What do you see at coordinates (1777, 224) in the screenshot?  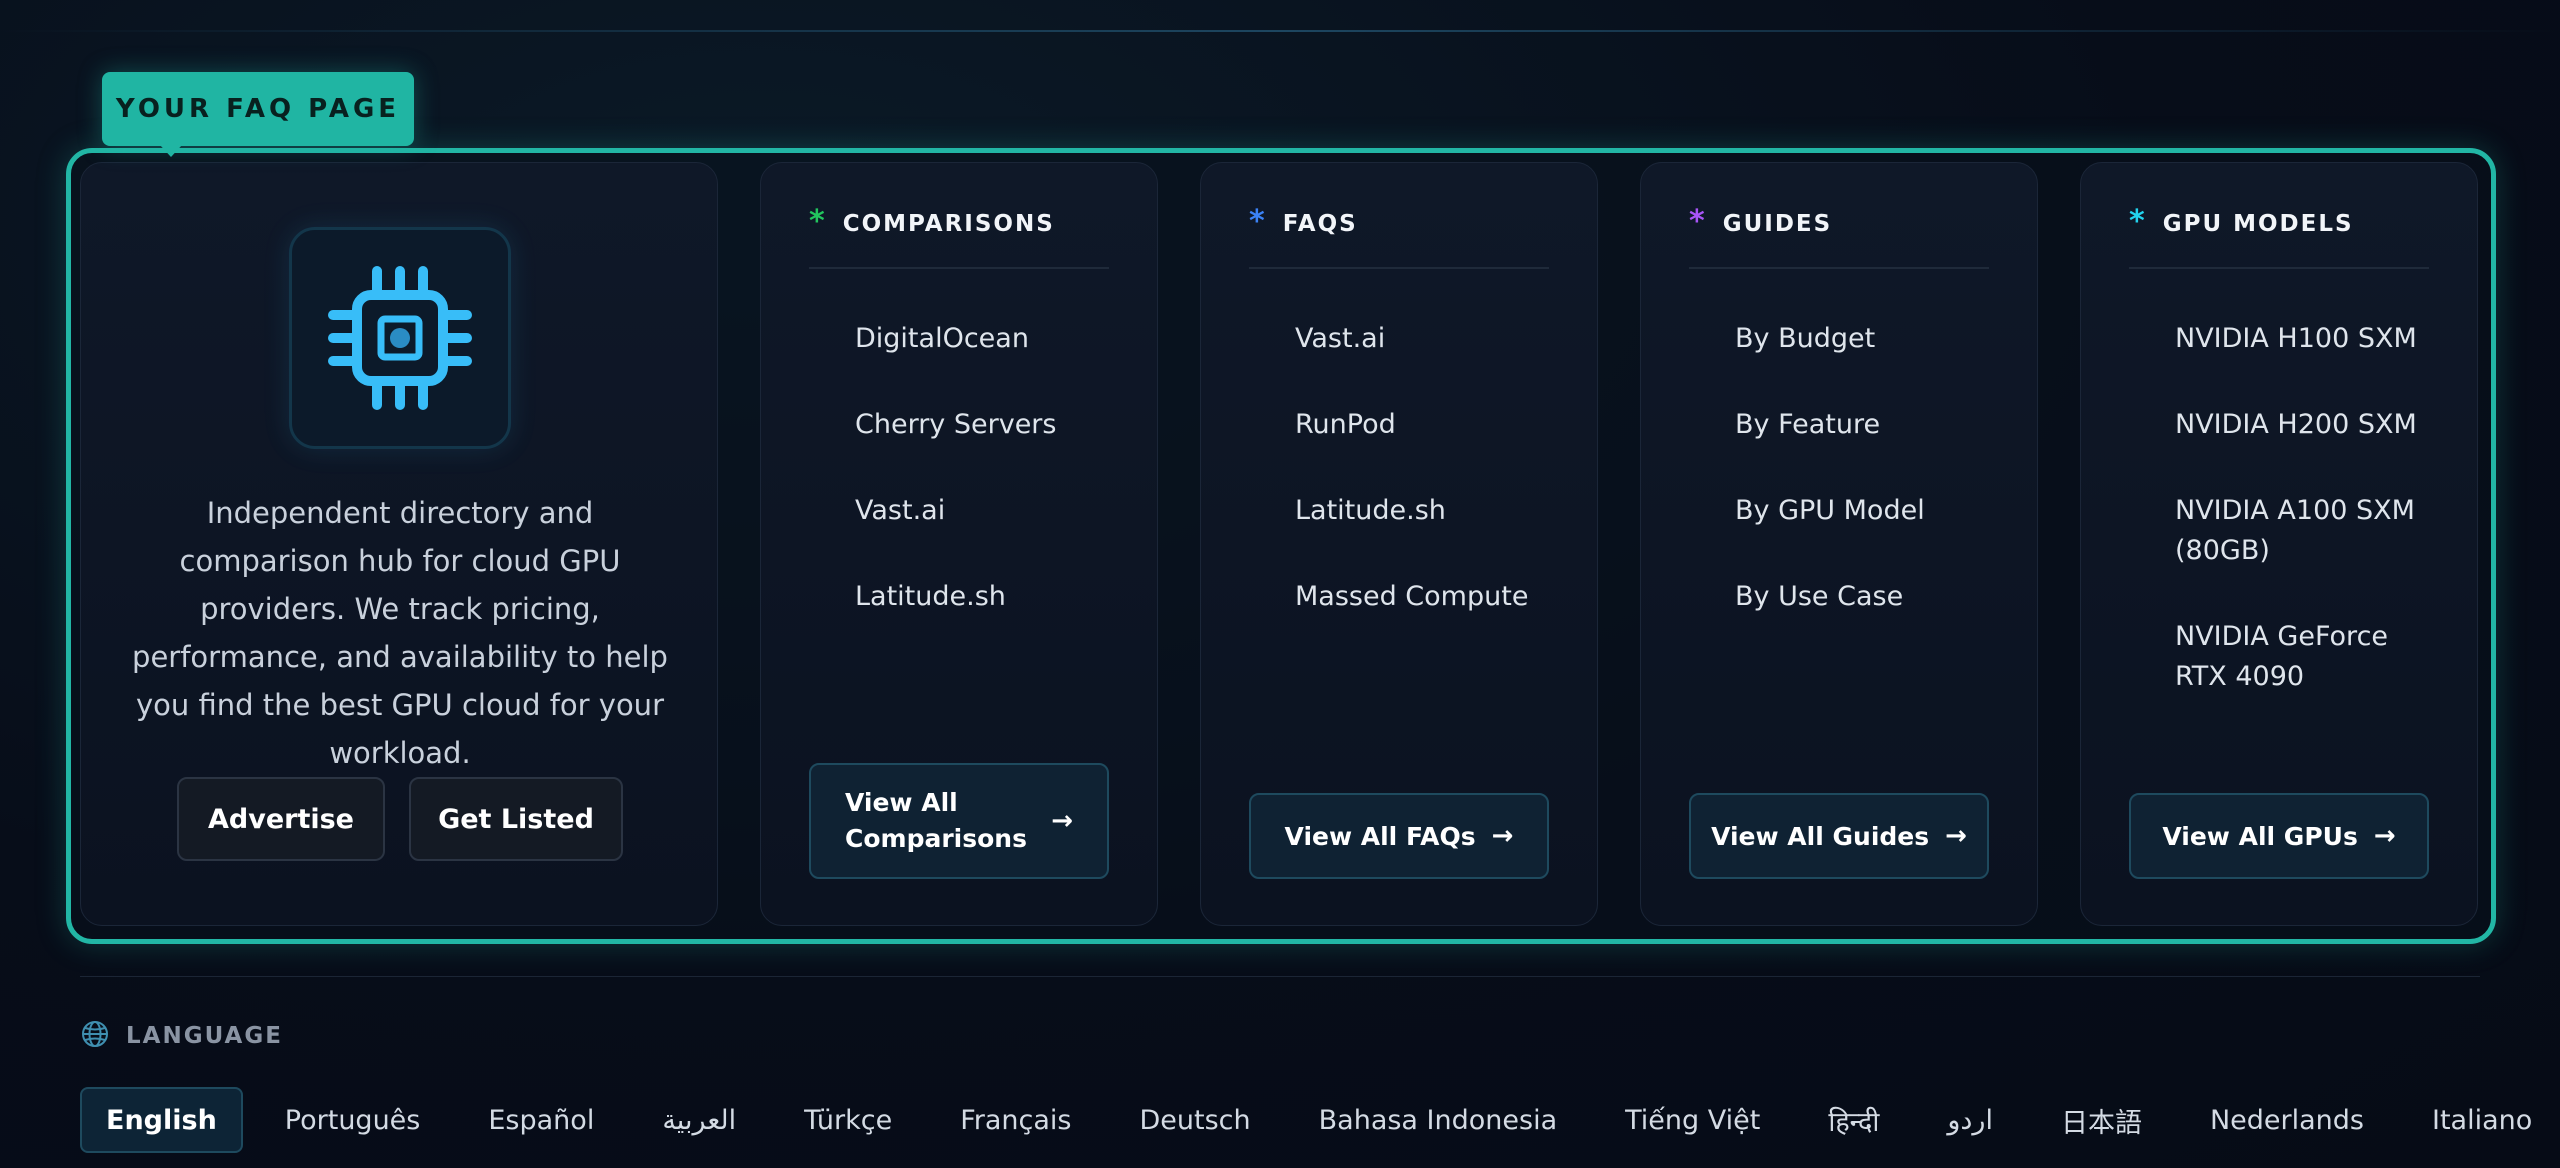 I see `column-title: GUIDES` at bounding box center [1777, 224].